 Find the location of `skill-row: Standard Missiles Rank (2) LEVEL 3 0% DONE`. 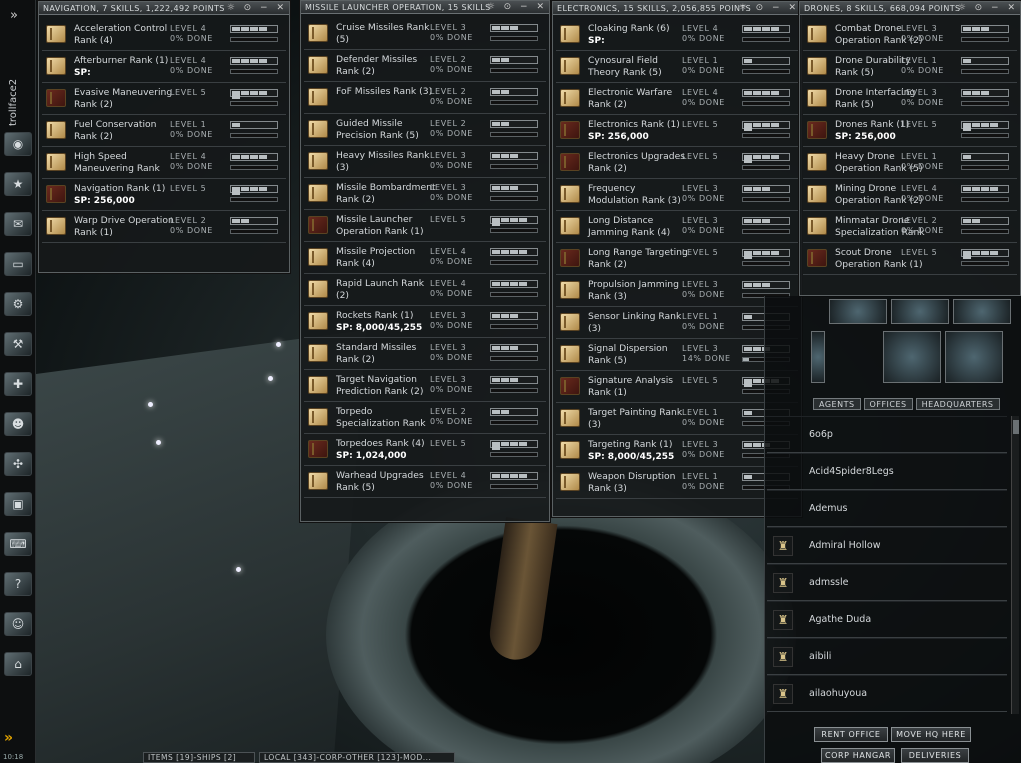

skill-row: Standard Missiles Rank (2) LEVEL 3 0% DONE is located at coordinates (425, 354).